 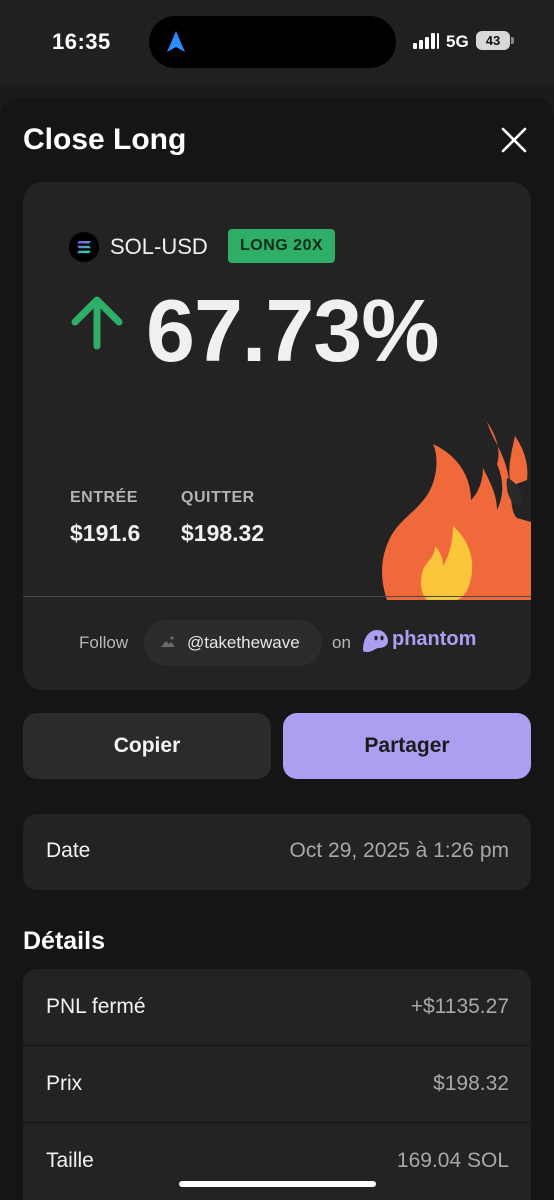 I want to click on date-label: Date, so click(x=68, y=850).